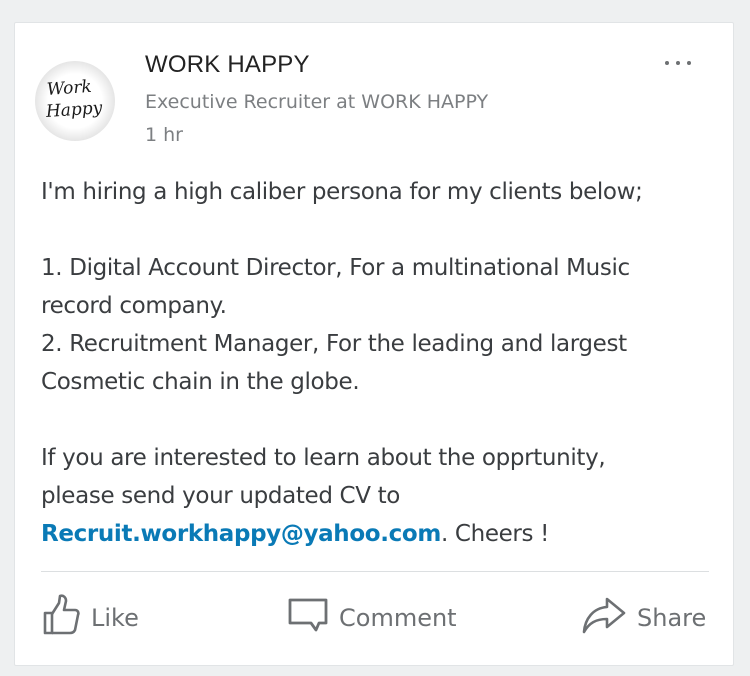 The width and height of the screenshot is (750, 676). What do you see at coordinates (241, 534) in the screenshot?
I see `email-link: Recruit.workhappy@yahoo.com` at bounding box center [241, 534].